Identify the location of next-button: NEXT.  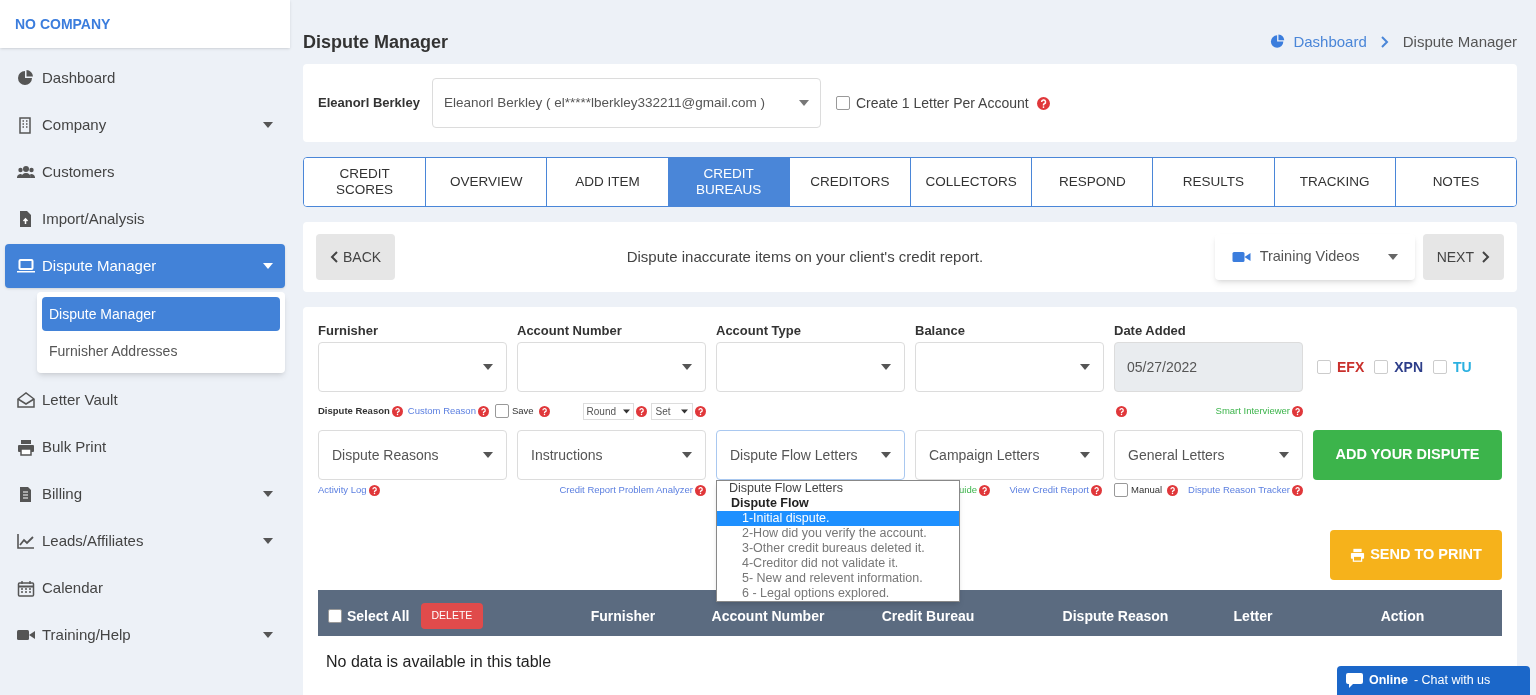
(1463, 257).